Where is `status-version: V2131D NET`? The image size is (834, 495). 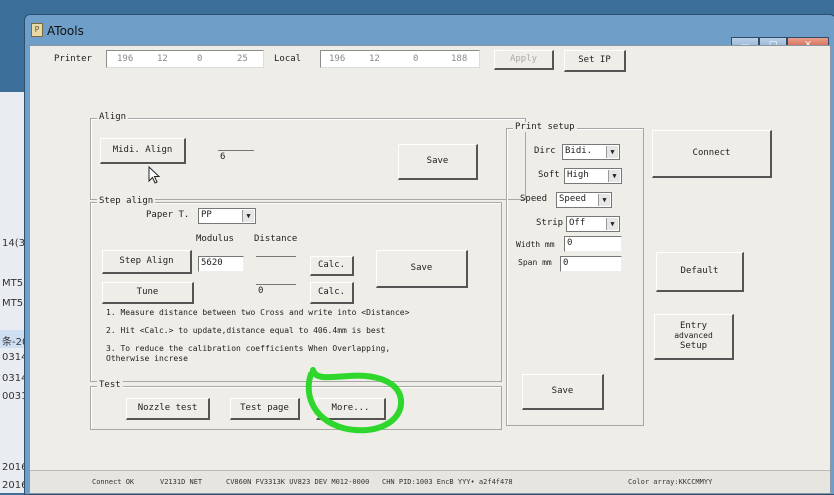 status-version: V2131D NET is located at coordinates (181, 482).